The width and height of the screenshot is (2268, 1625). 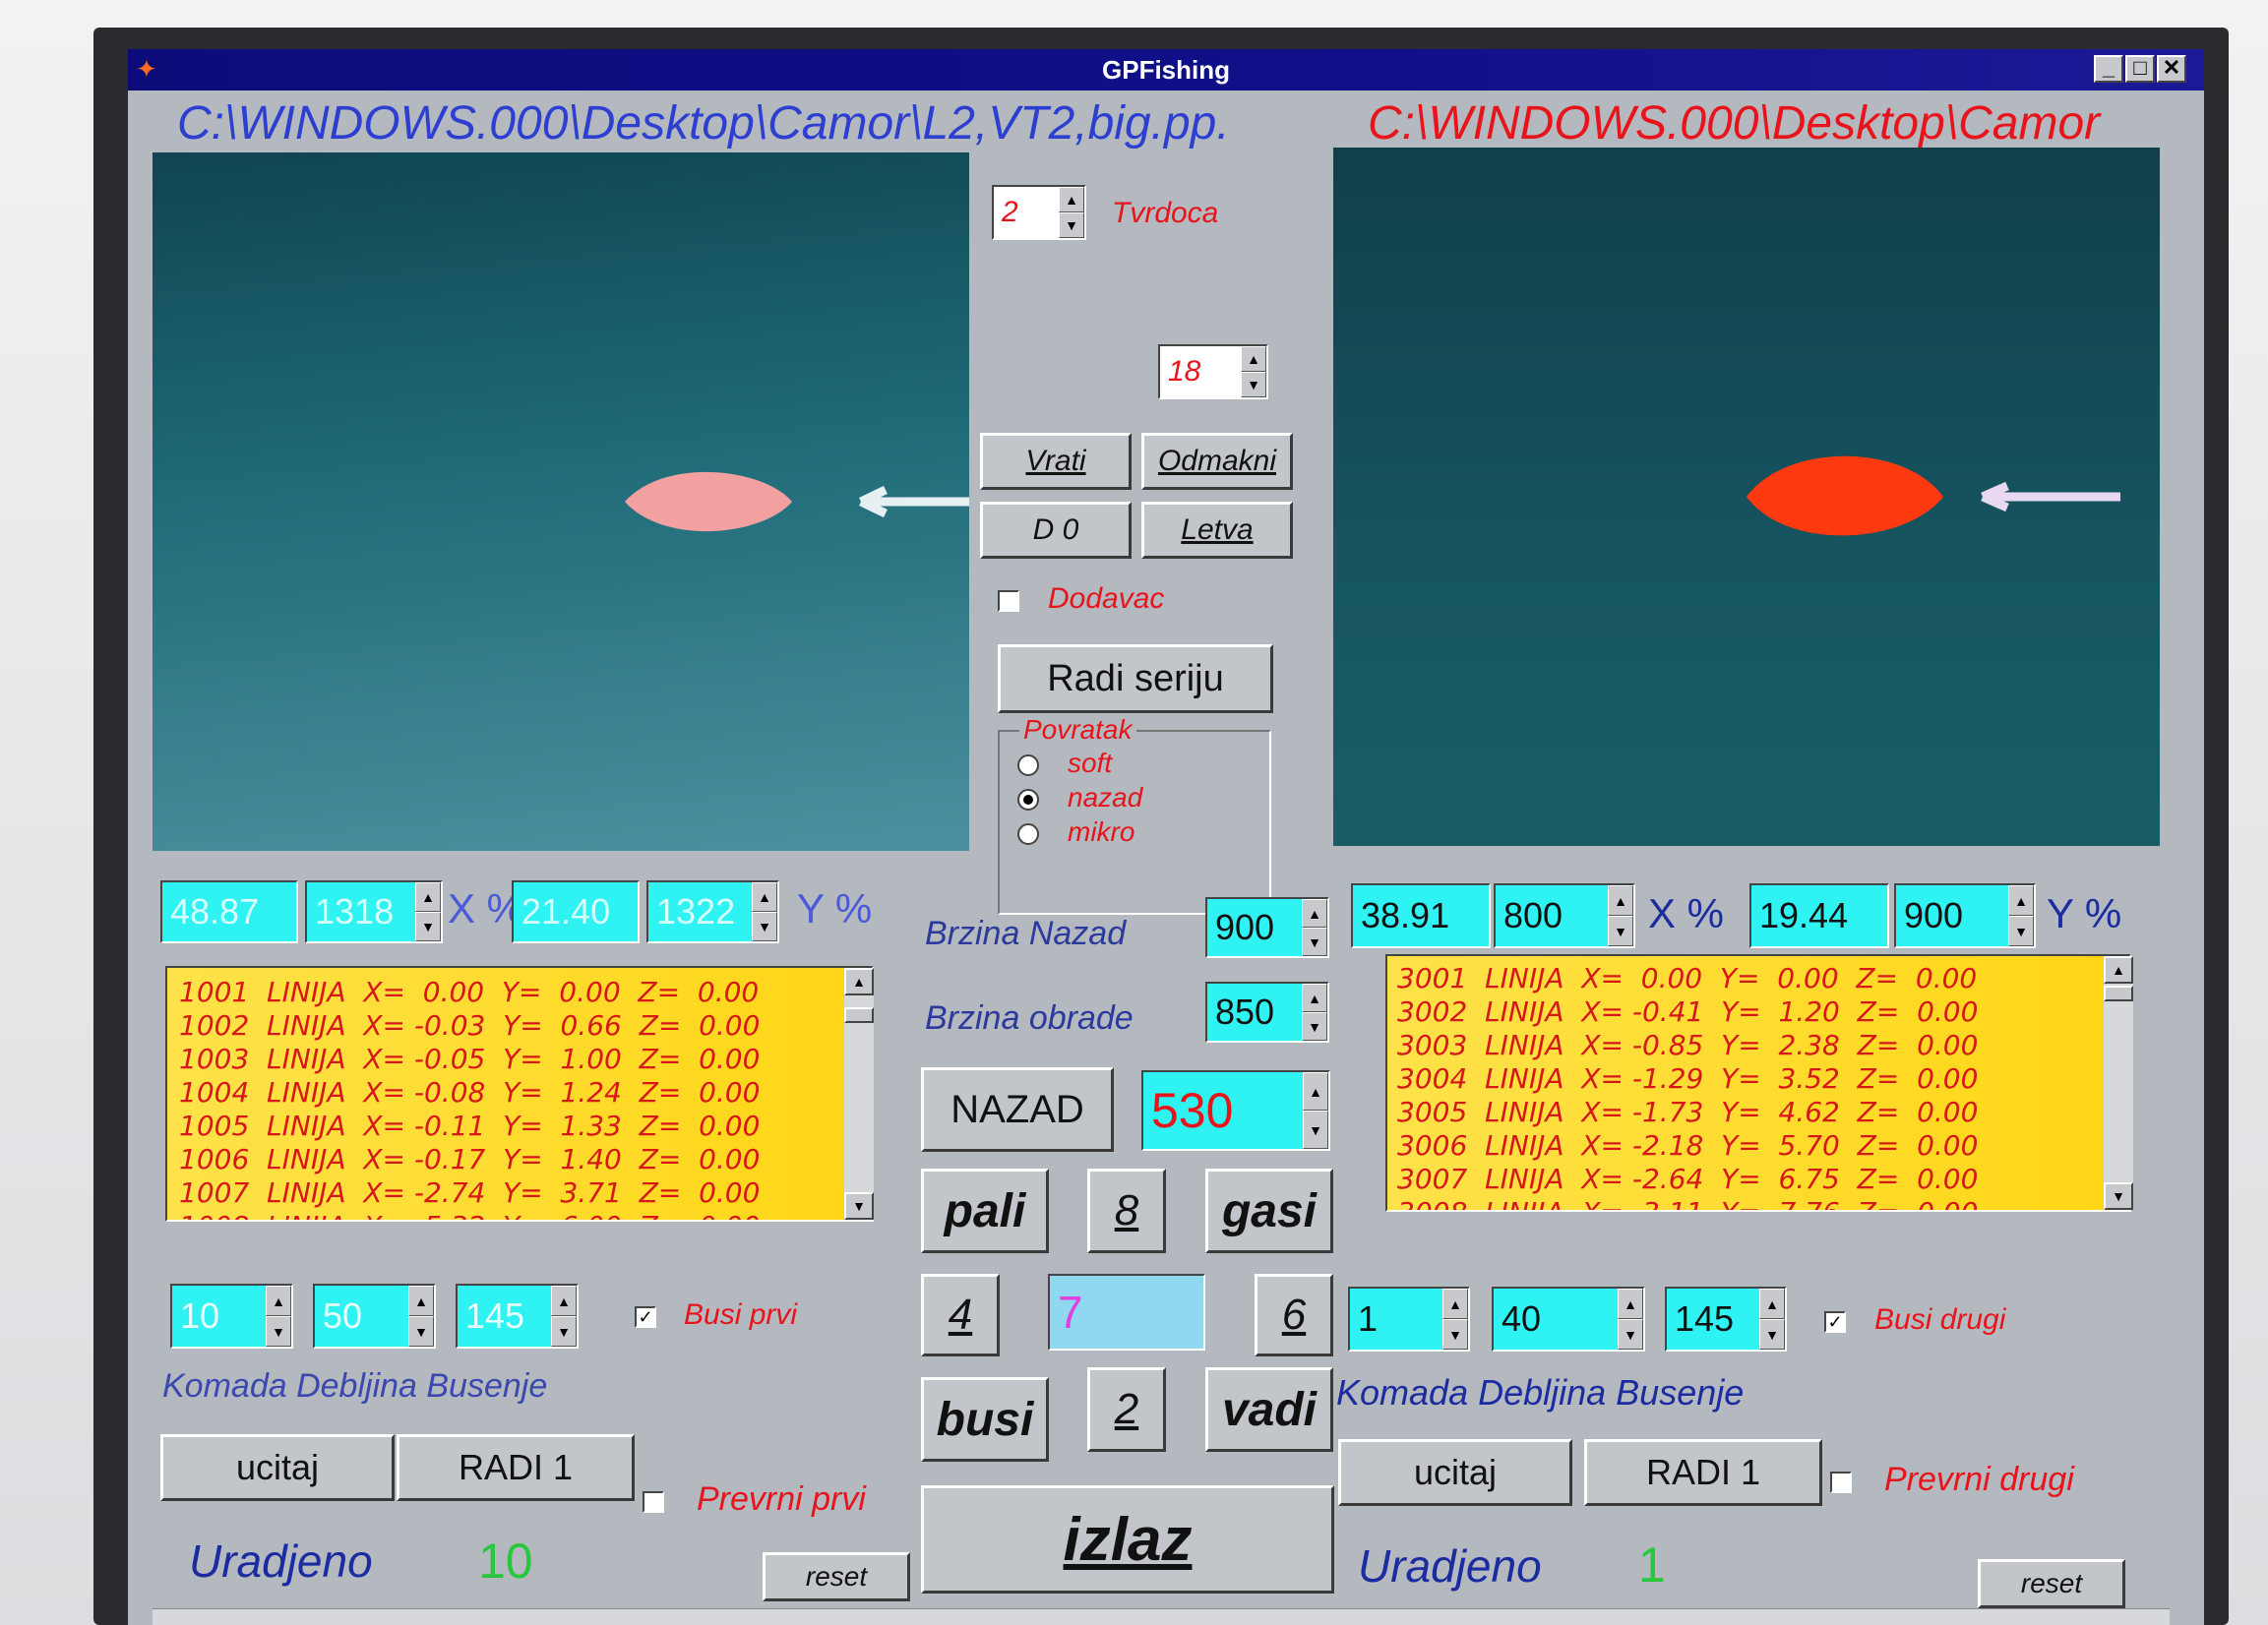 What do you see at coordinates (375, 1317) in the screenshot?
I see `left-debljina-spinner: 50 ▲ ▼` at bounding box center [375, 1317].